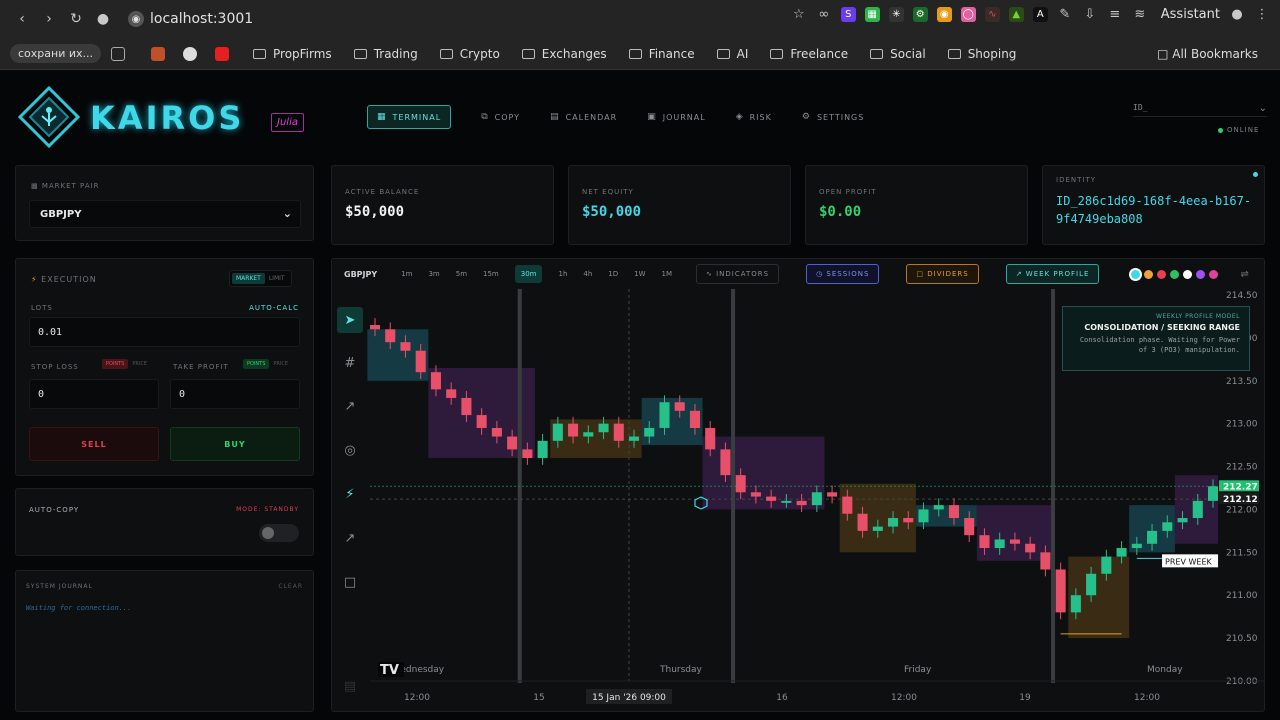 The width and height of the screenshot is (1280, 720). I want to click on bookmark-folder: Crypto, so click(469, 54).